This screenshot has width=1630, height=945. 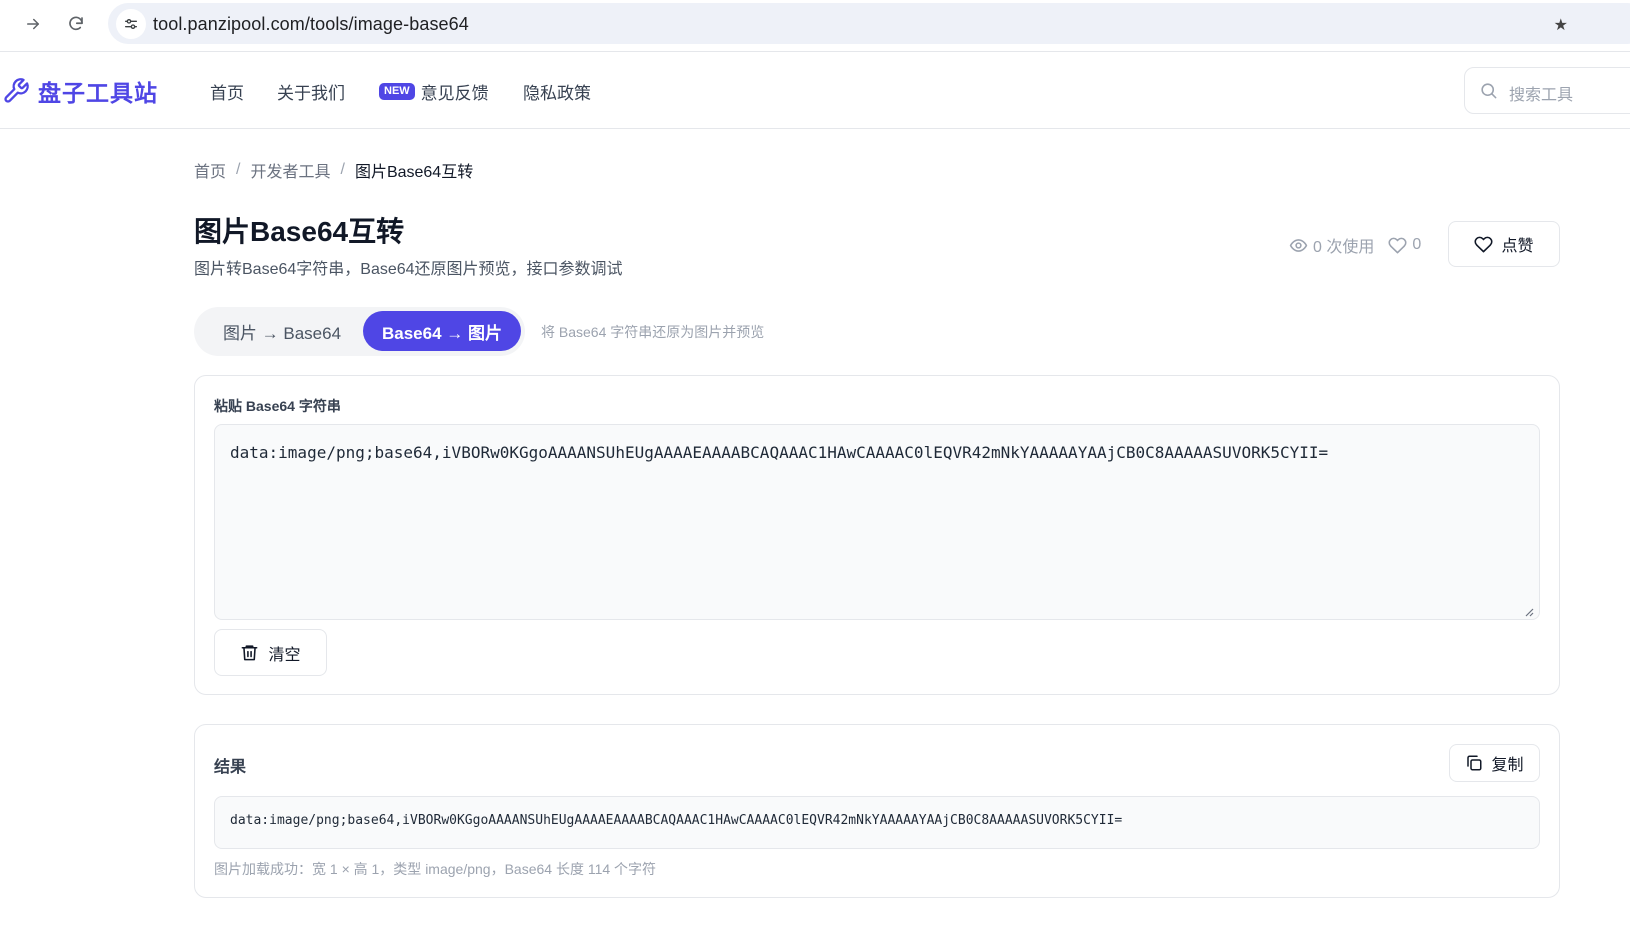 I want to click on tune-icon, so click(x=131, y=24).